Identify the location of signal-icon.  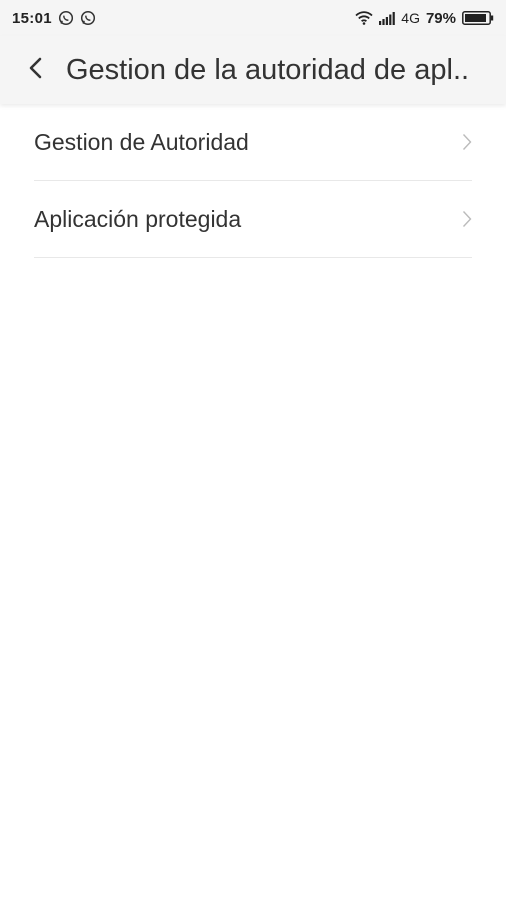
(387, 18).